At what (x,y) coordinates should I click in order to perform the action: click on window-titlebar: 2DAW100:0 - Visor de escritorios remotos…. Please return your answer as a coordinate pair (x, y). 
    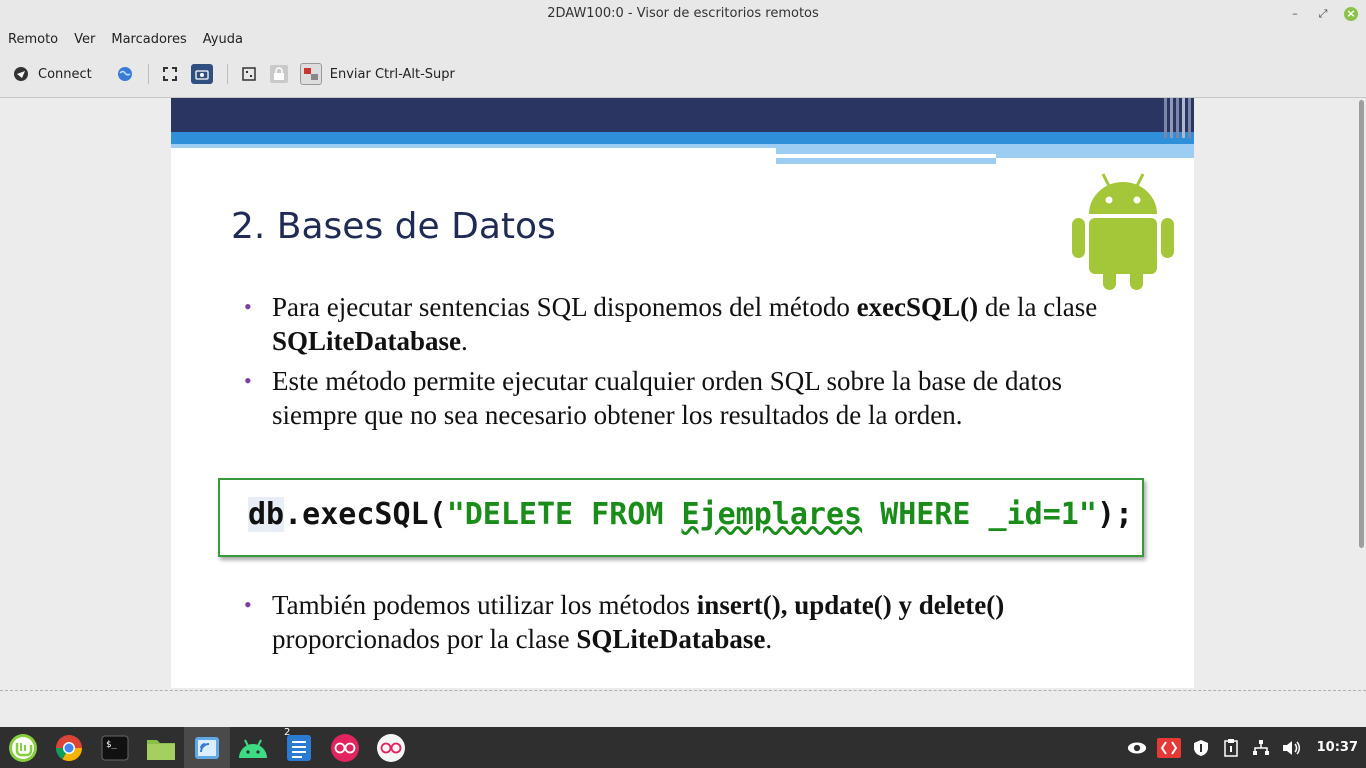
    Looking at the image, I should click on (683, 13).